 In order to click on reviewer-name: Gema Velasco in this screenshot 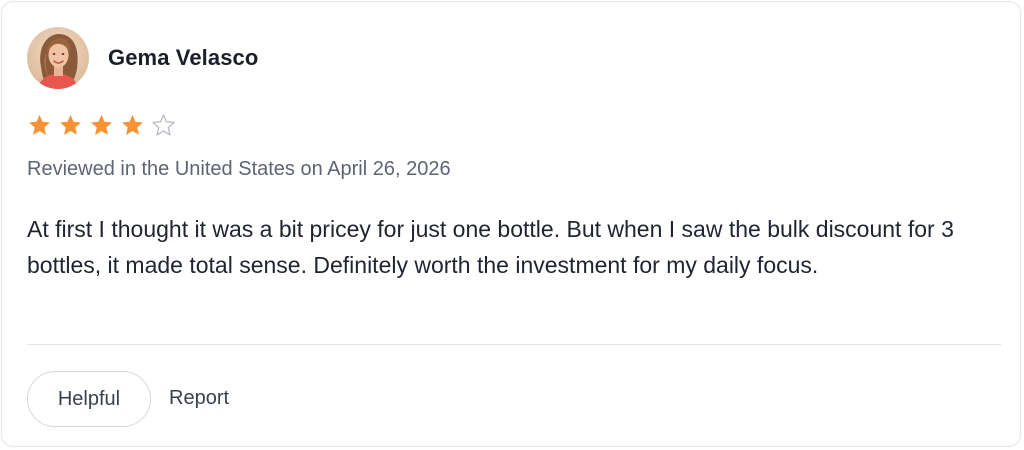, I will do `click(183, 57)`.